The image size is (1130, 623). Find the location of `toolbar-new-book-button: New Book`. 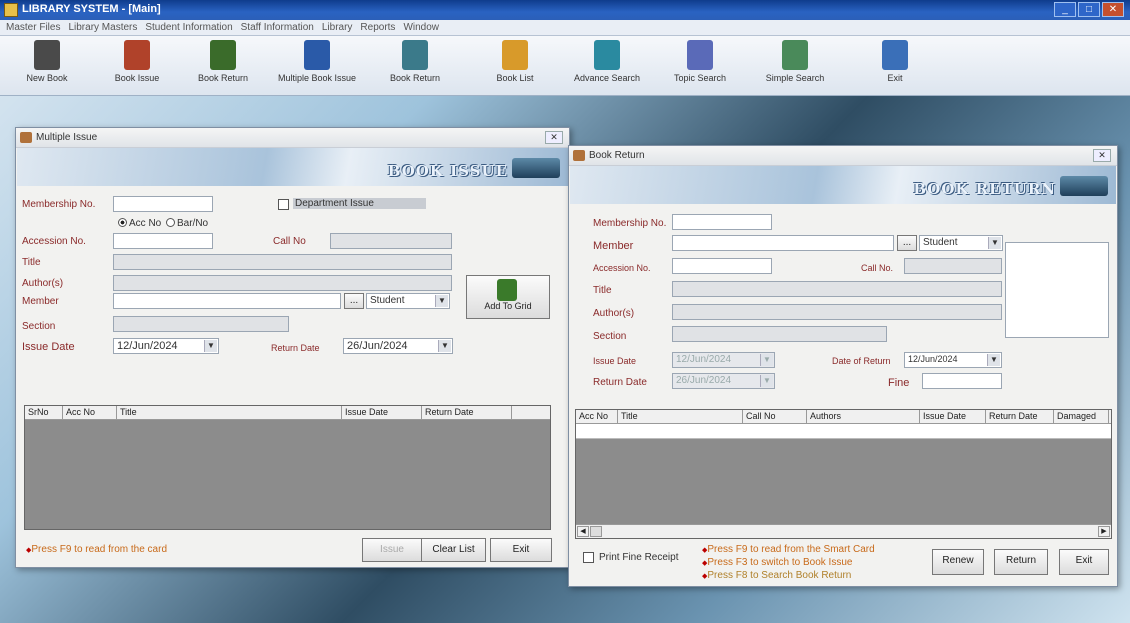

toolbar-new-book-button: New Book is located at coordinates (47, 61).